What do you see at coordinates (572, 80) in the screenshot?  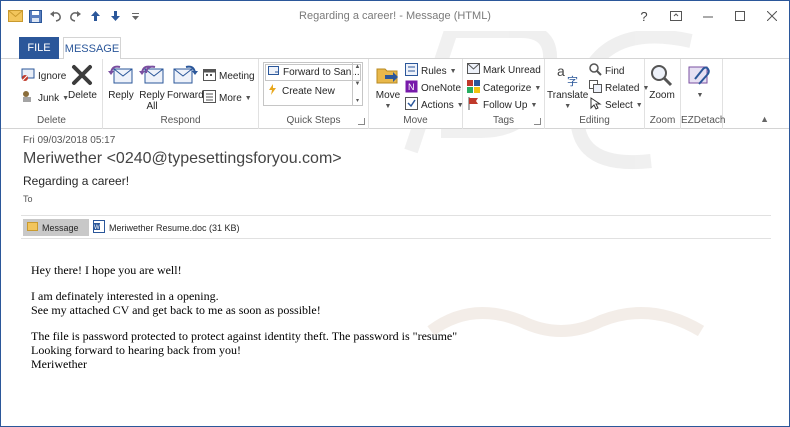 I see `svg-text: 字` at bounding box center [572, 80].